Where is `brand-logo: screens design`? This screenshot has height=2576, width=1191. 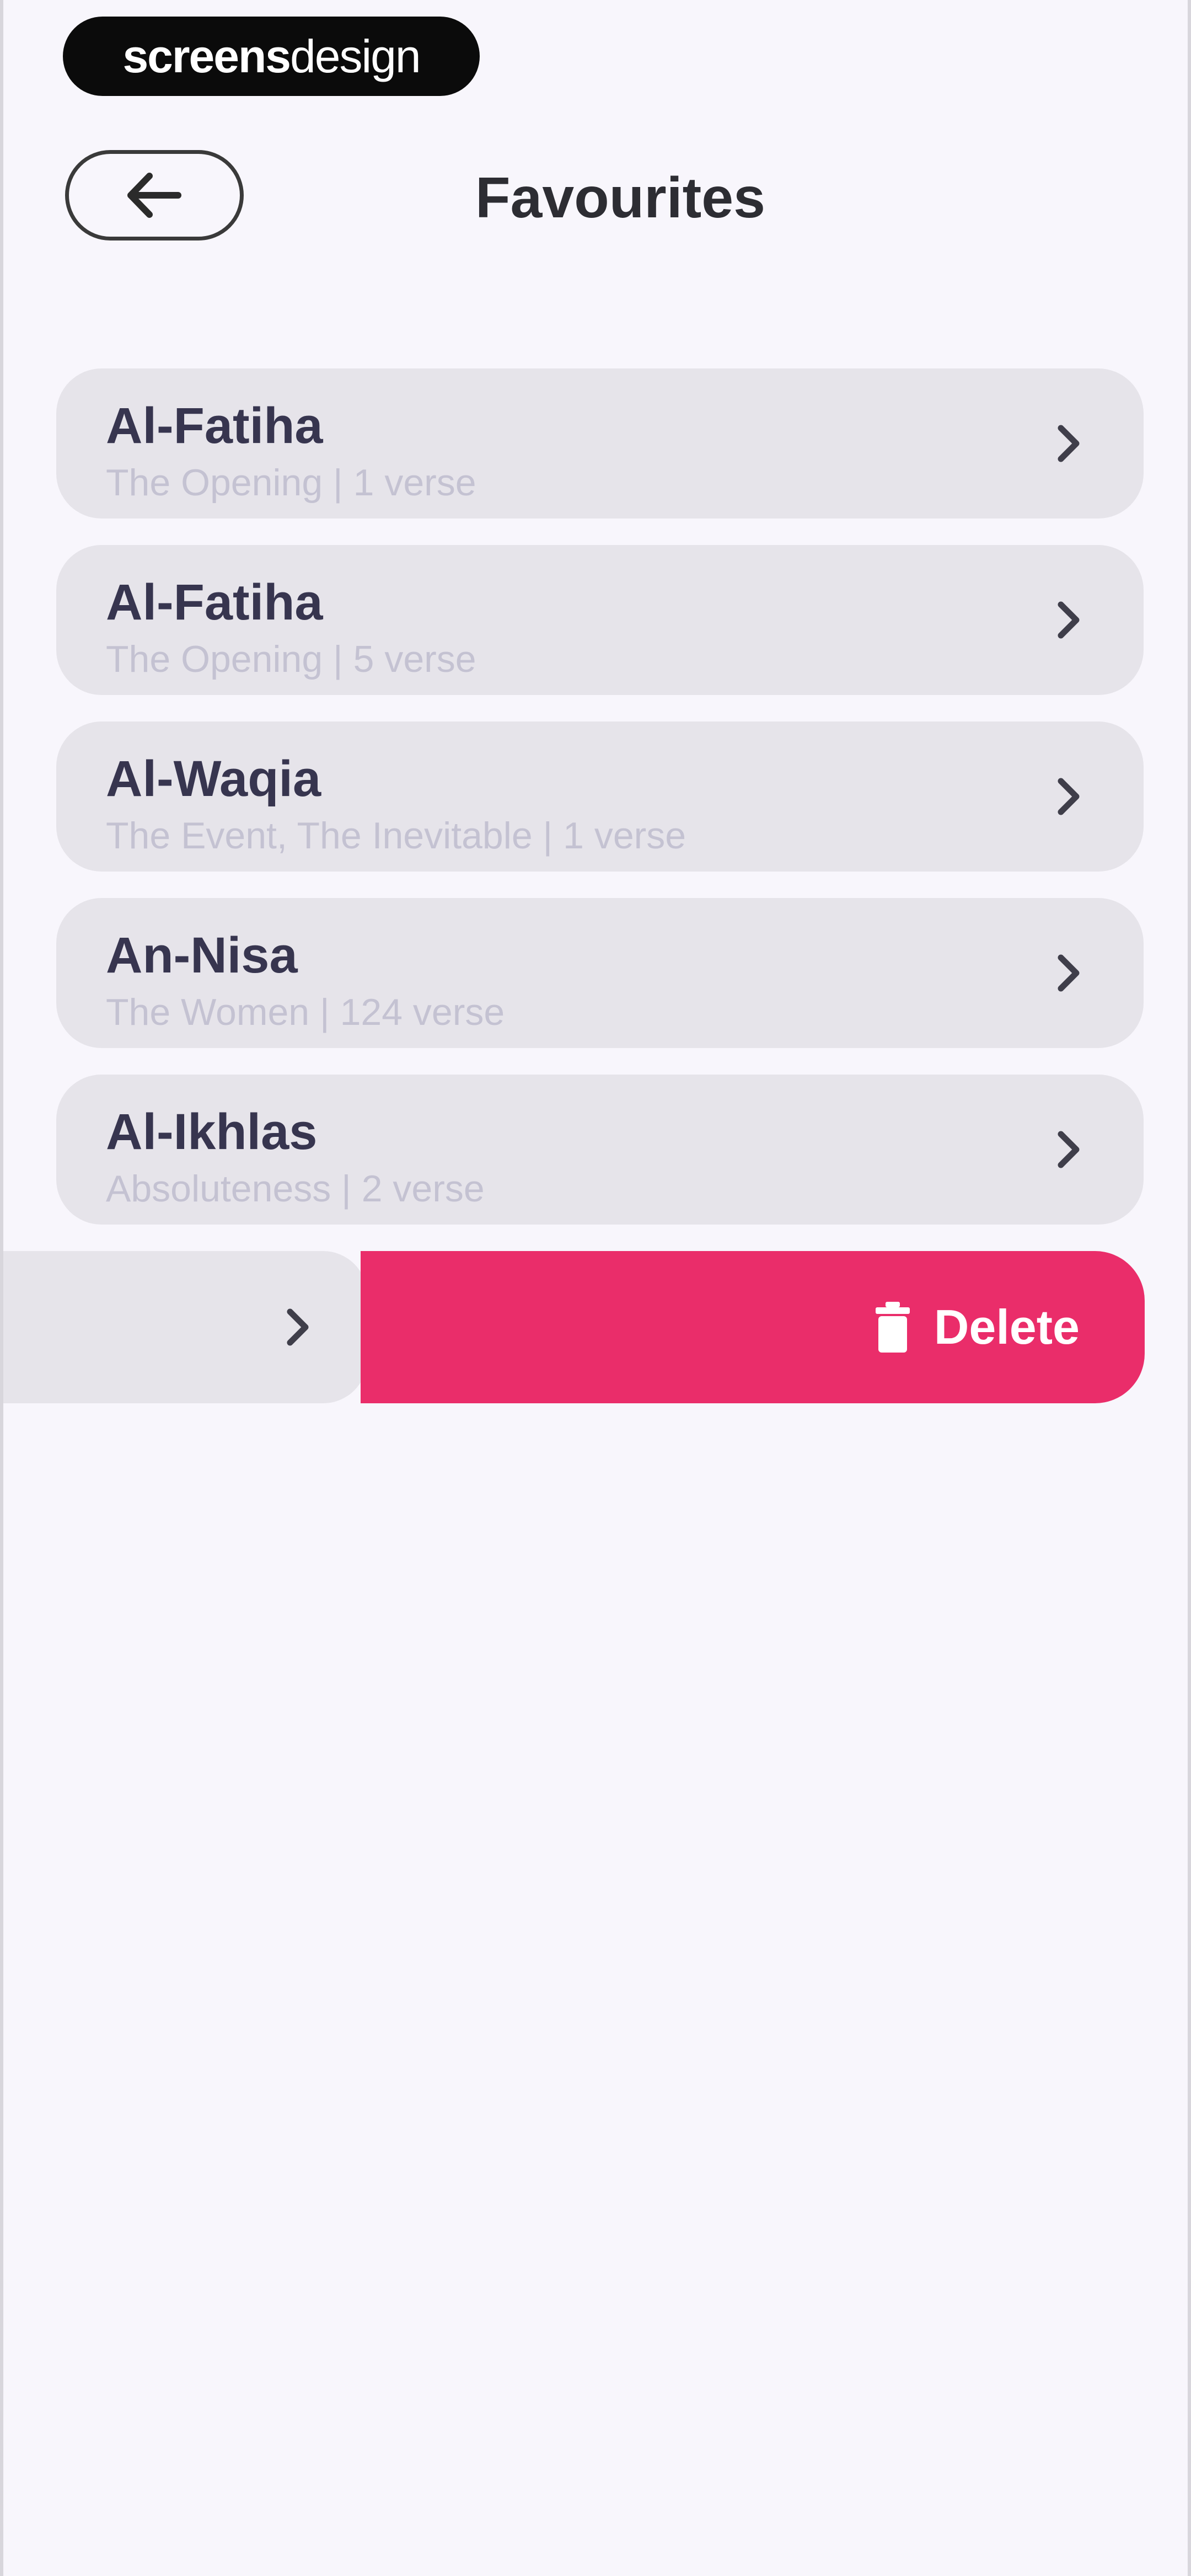
brand-logo: screens design is located at coordinates (271, 56).